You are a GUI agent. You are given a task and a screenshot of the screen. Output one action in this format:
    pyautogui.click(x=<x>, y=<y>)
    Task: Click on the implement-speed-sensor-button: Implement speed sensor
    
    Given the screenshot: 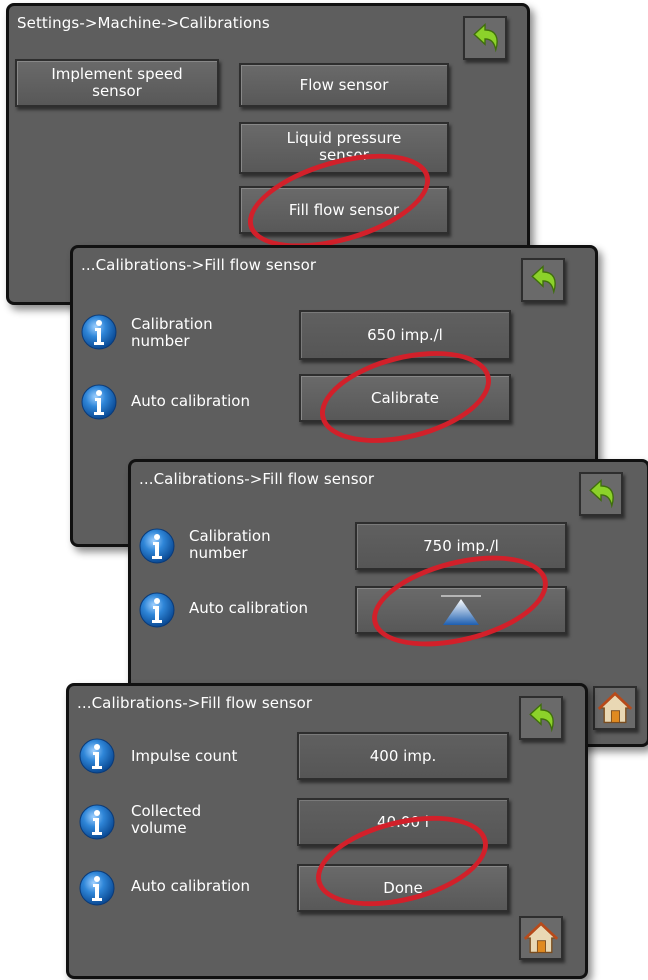 What is the action you would take?
    pyautogui.click(x=117, y=83)
    